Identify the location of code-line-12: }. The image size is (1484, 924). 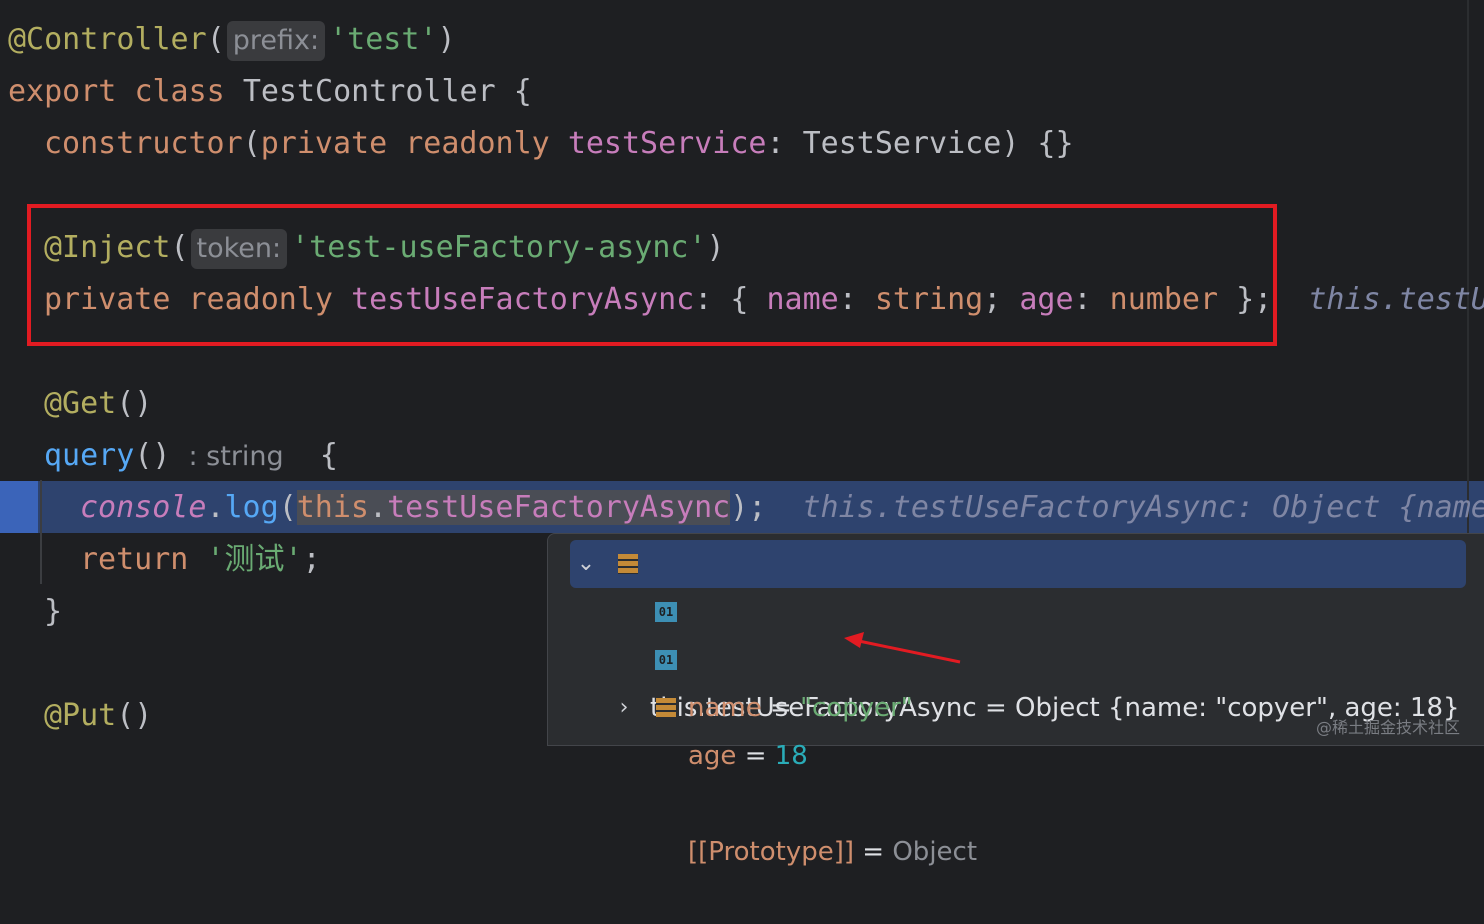
(53, 612).